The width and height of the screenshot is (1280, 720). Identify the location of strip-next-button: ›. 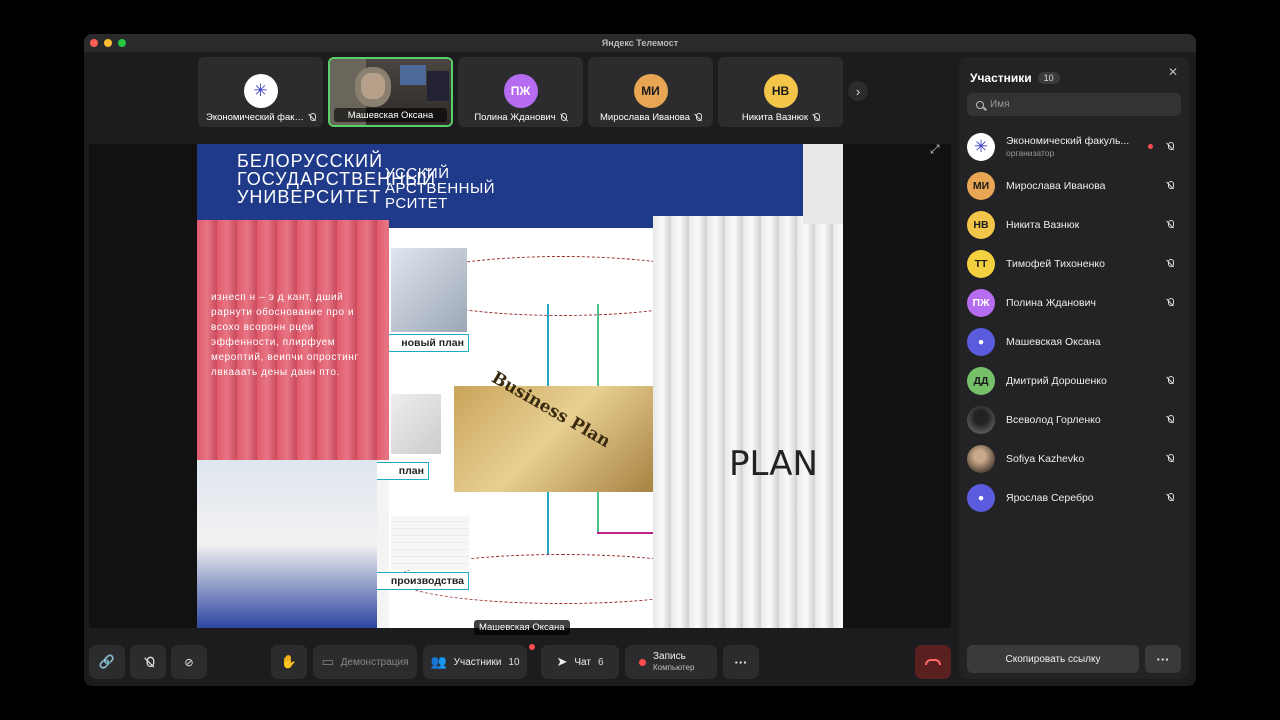
(858, 91).